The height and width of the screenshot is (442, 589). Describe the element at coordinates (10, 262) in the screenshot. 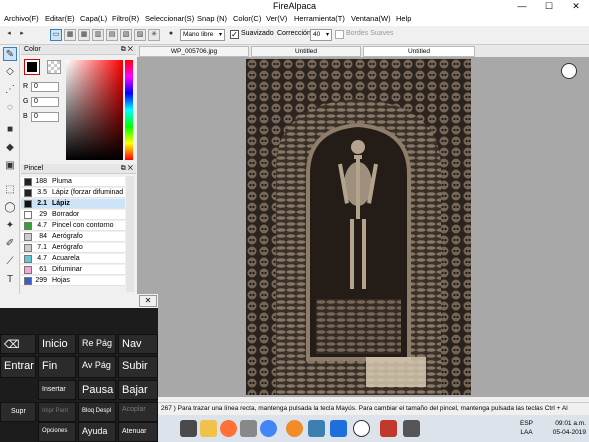

I see `eyedropper-tool-icon: ⟋` at that location.